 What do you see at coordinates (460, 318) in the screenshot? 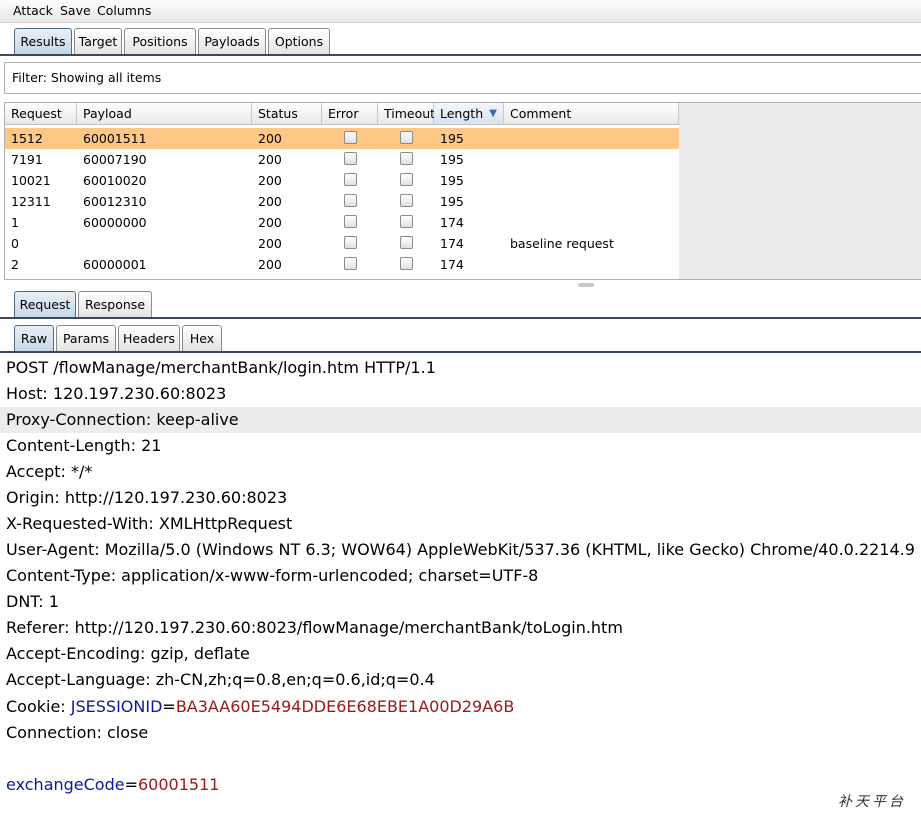
I see `detail-tab-divider` at bounding box center [460, 318].